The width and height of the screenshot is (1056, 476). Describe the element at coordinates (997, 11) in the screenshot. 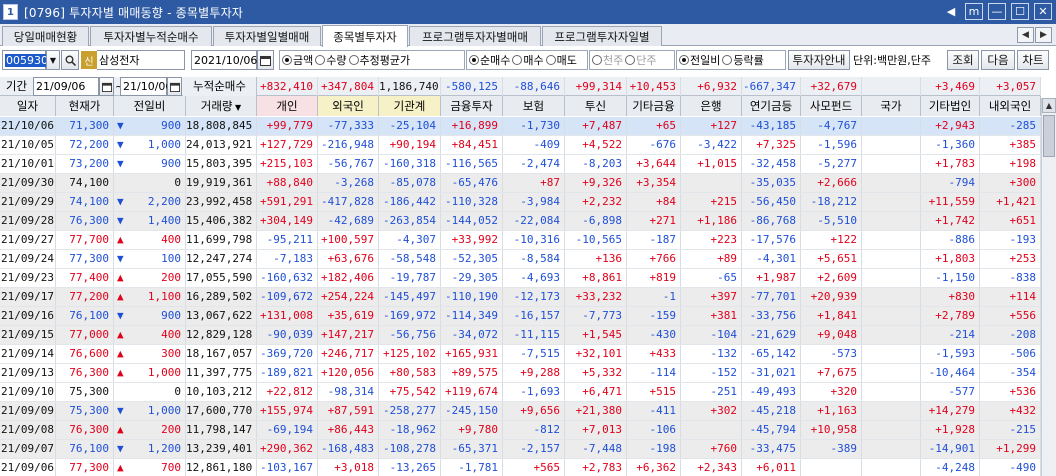

I see `minimize-icon: —` at that location.